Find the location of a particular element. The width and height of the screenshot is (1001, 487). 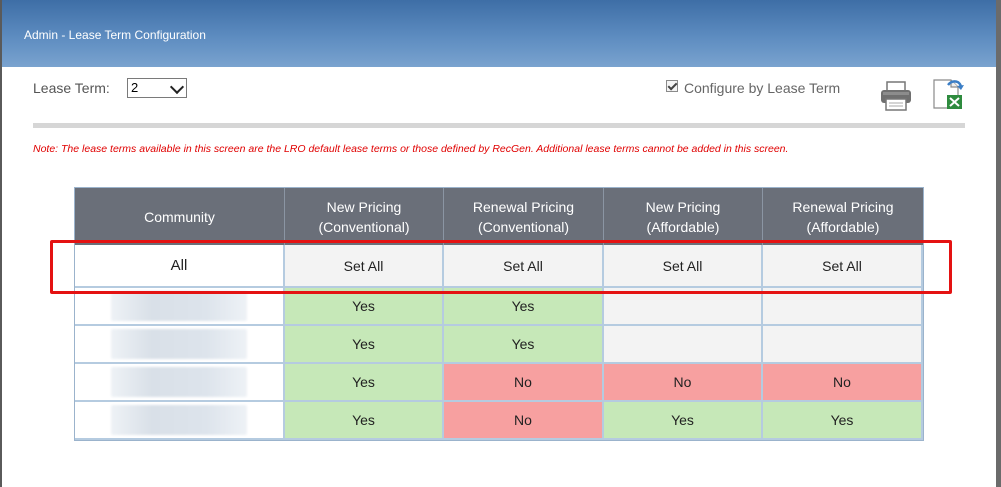

set-all-renewal-conventional-button: Set All is located at coordinates (524, 266).